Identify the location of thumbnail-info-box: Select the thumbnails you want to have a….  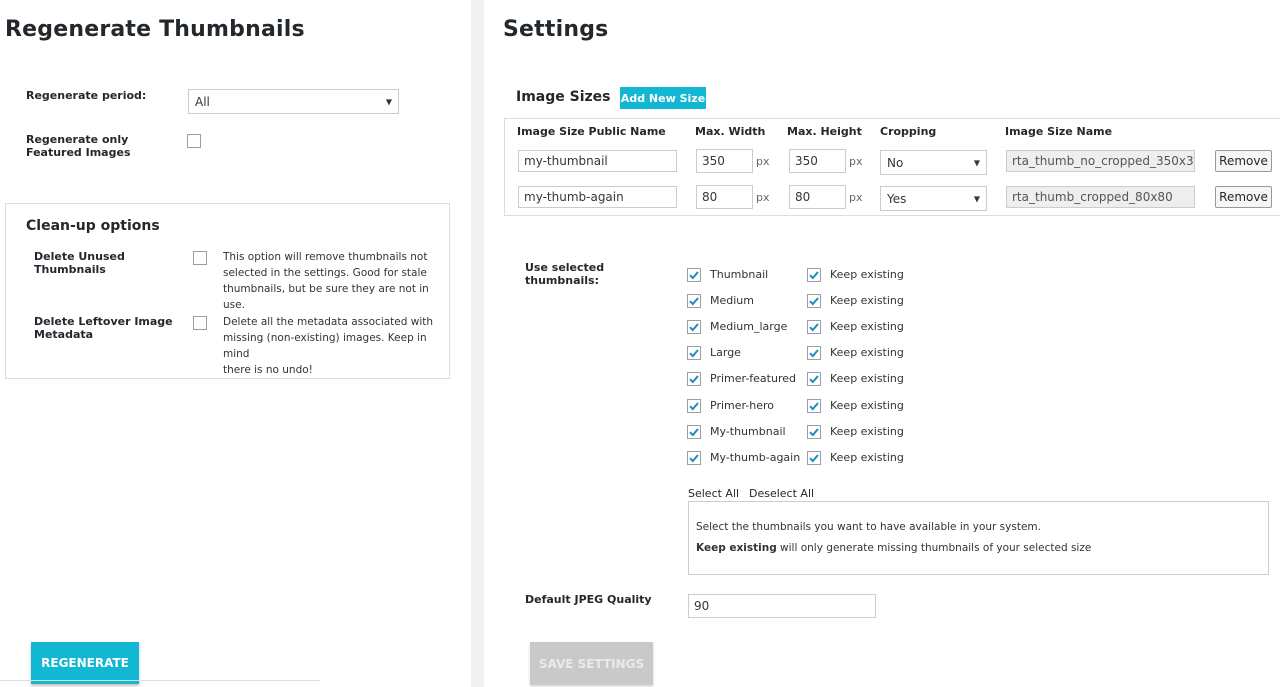
(978, 538).